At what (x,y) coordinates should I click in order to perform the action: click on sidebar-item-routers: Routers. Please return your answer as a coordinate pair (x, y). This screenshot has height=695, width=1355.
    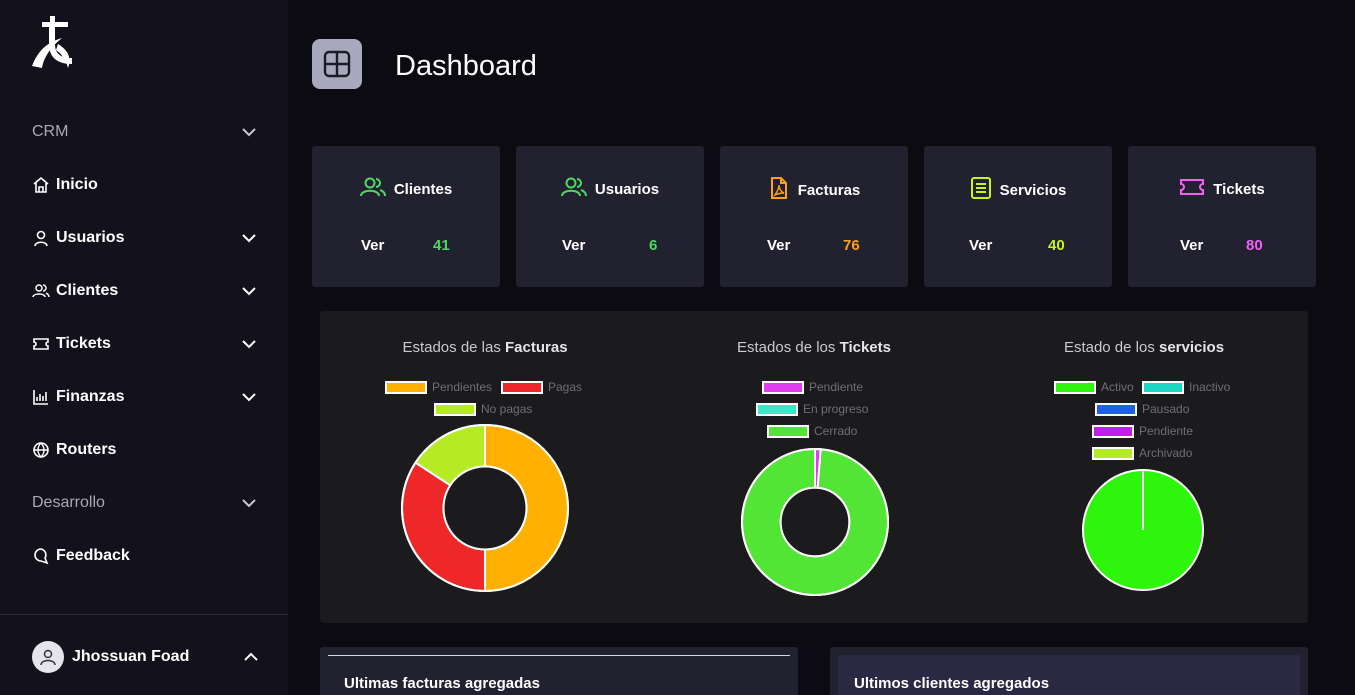
    Looking at the image, I should click on (144, 449).